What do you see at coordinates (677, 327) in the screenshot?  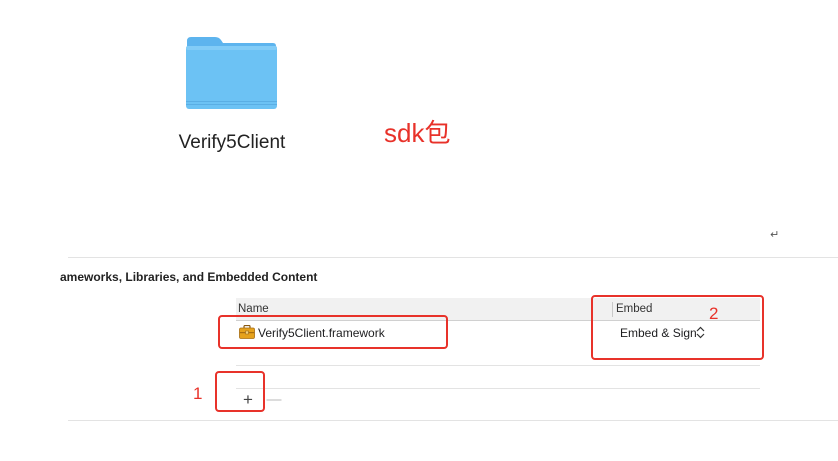 I see `annotation-box-embed` at bounding box center [677, 327].